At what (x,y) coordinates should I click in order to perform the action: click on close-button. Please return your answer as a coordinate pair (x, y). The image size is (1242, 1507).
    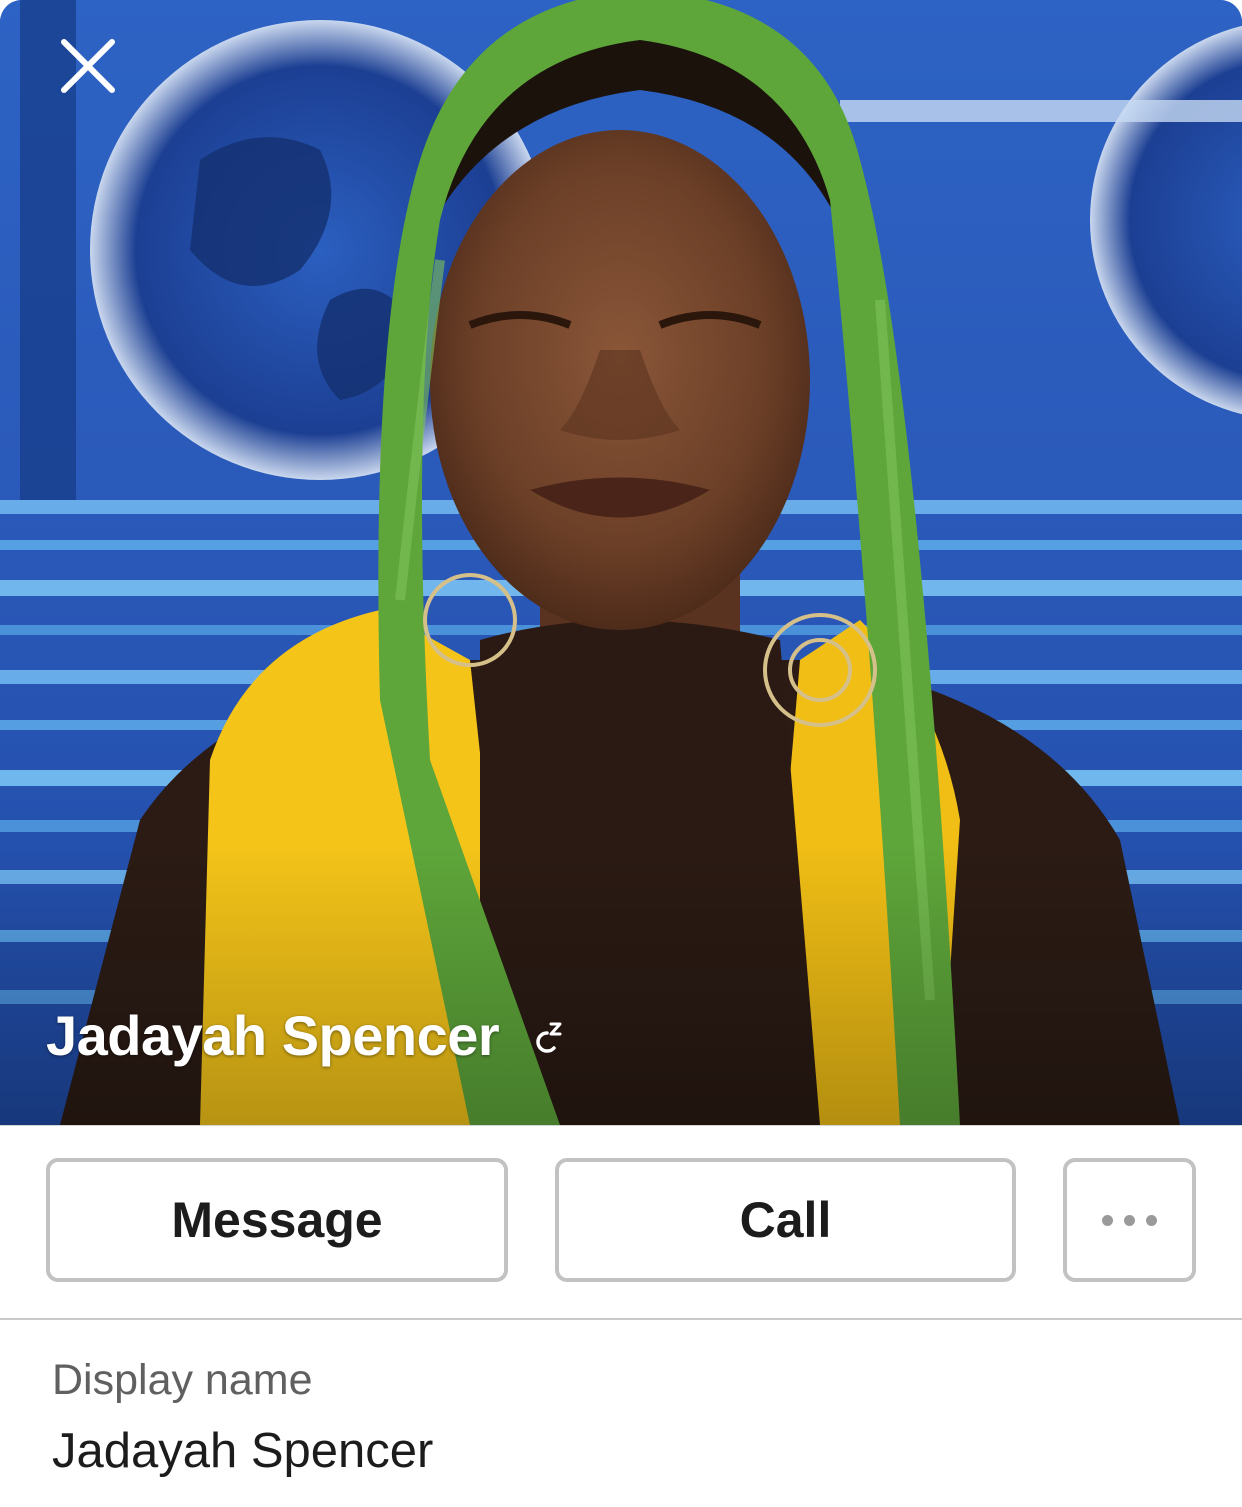
    Looking at the image, I should click on (88, 66).